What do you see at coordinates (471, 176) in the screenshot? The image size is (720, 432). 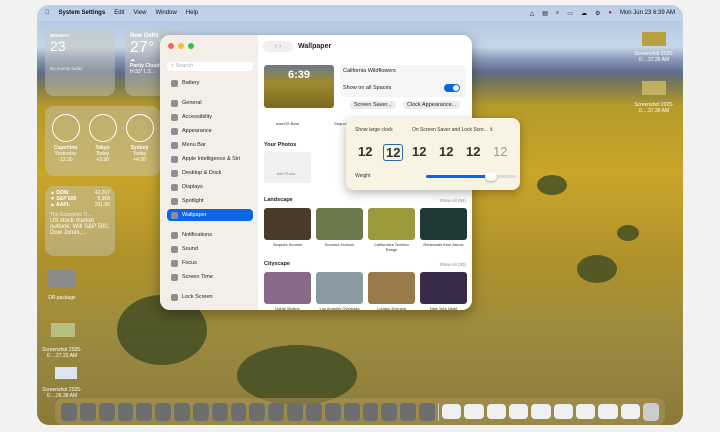 I see `weight-slider` at bounding box center [471, 176].